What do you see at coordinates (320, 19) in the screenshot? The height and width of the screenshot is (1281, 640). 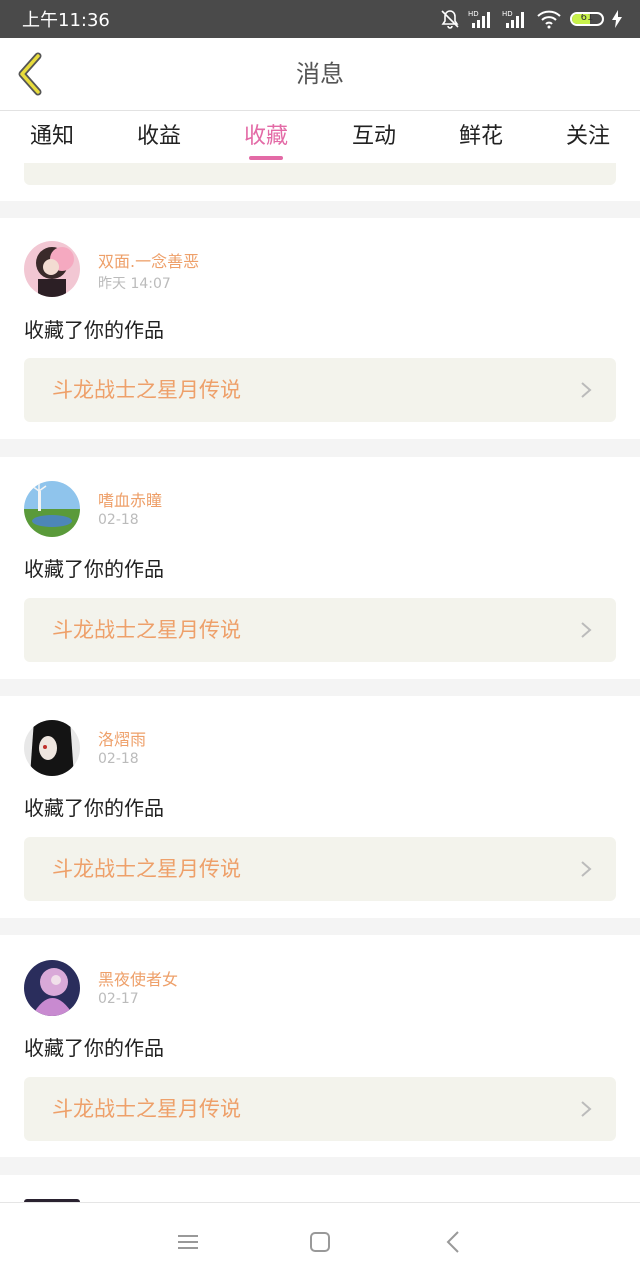 I see `status-bar: 上午11:36 HD HD 61` at bounding box center [320, 19].